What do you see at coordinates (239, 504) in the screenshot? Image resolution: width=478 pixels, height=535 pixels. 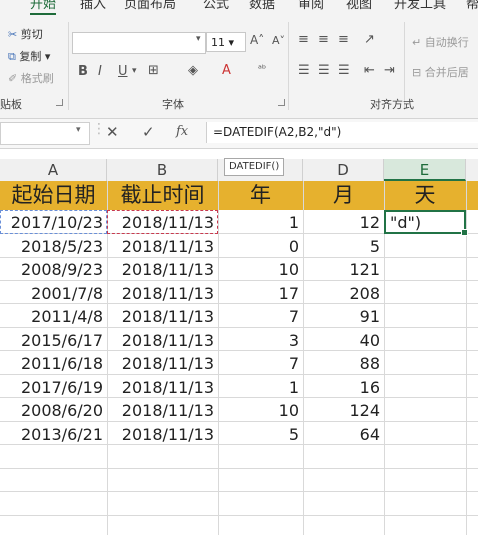 I see `grid-row-line` at bounding box center [239, 504].